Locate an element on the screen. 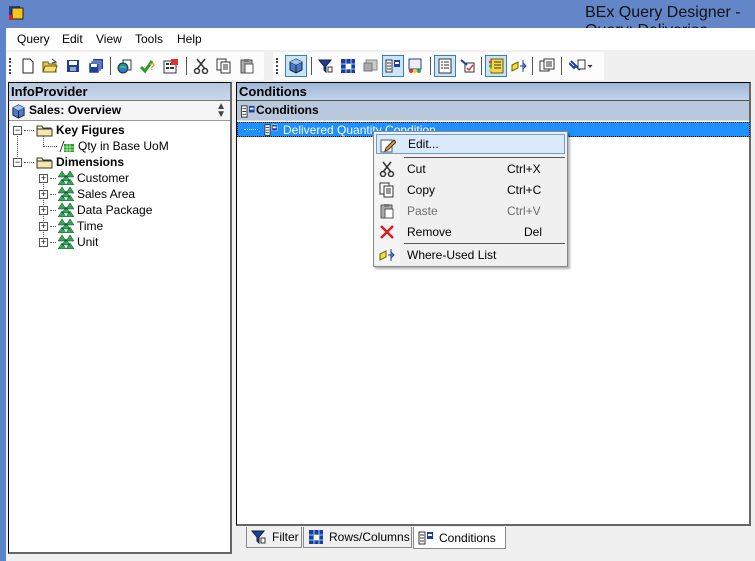 Image resolution: width=755 pixels, height=561 pixels. toolbar-separator is located at coordinates (186, 66).